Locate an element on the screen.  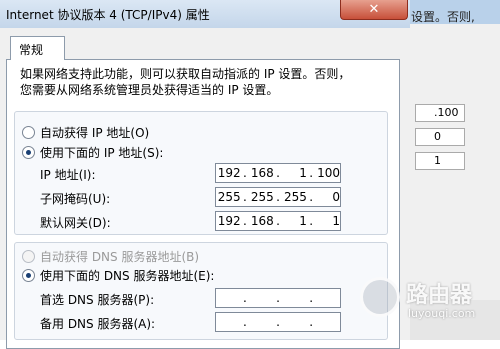
title-bar: Internet 协议版本 4 (TCP/IPv4) 属性 ✕ is located at coordinates (205, 14).